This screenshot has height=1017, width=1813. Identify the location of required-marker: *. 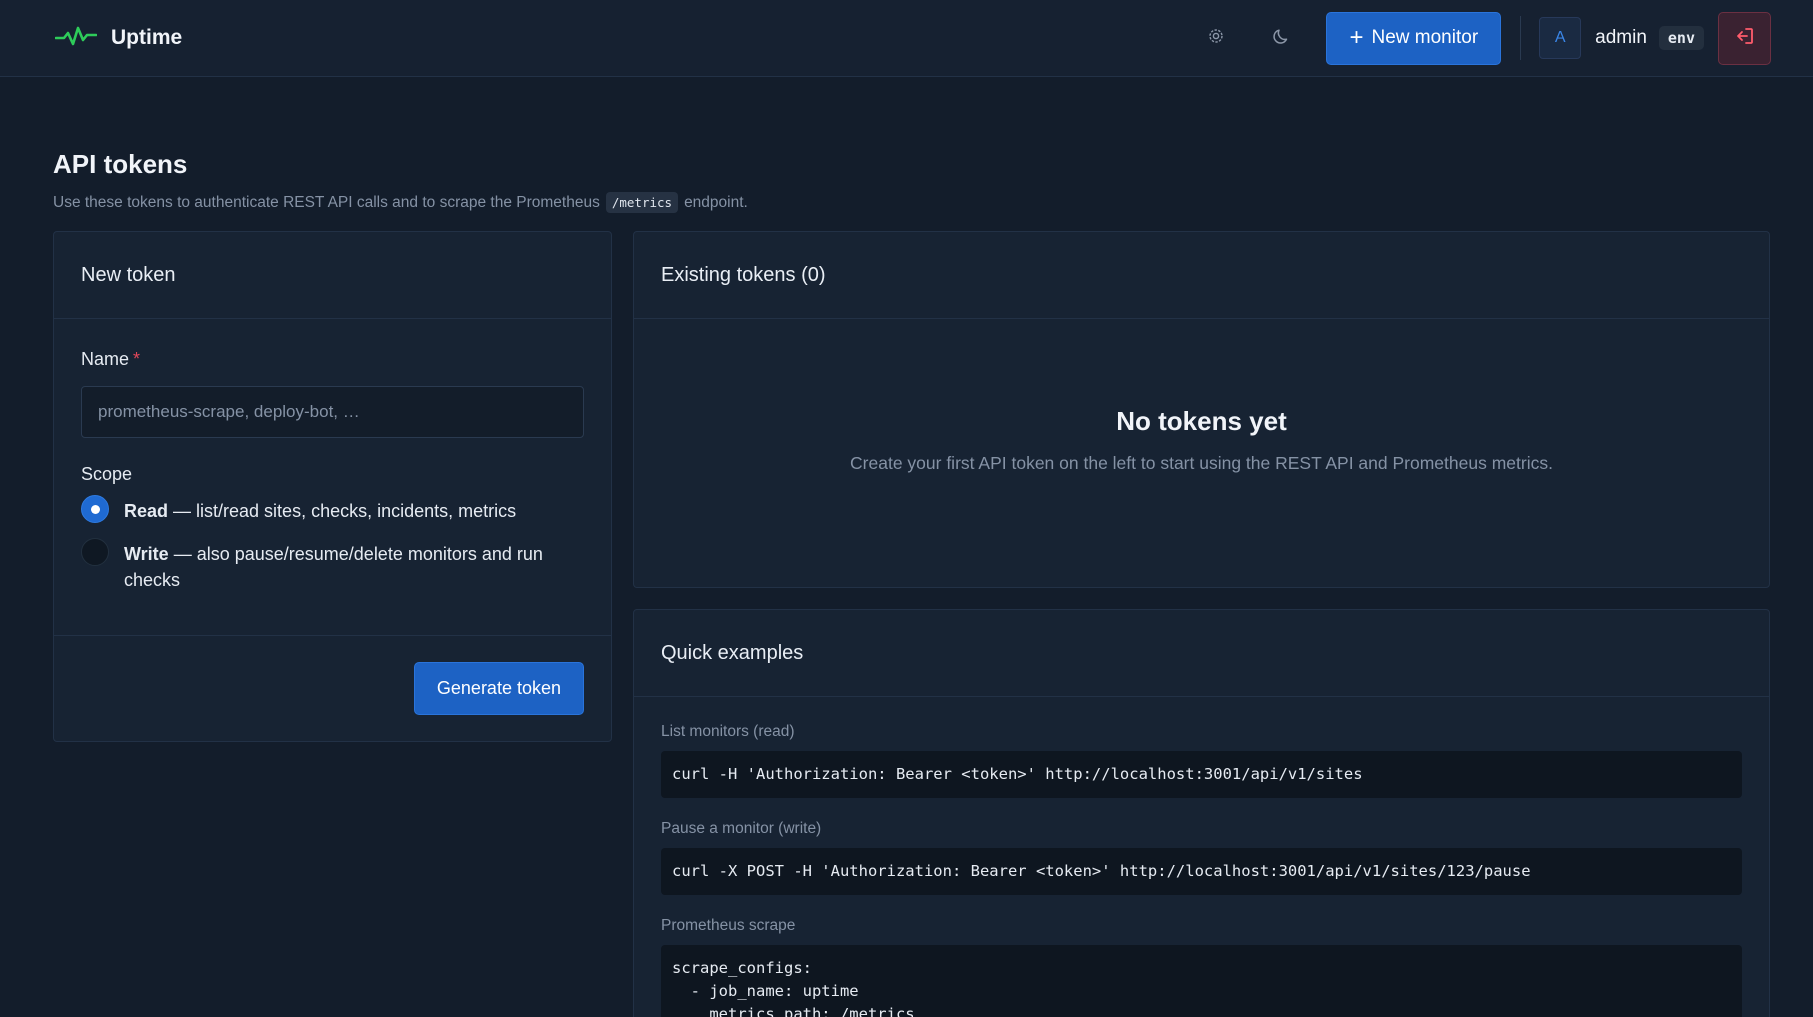
(137, 359).